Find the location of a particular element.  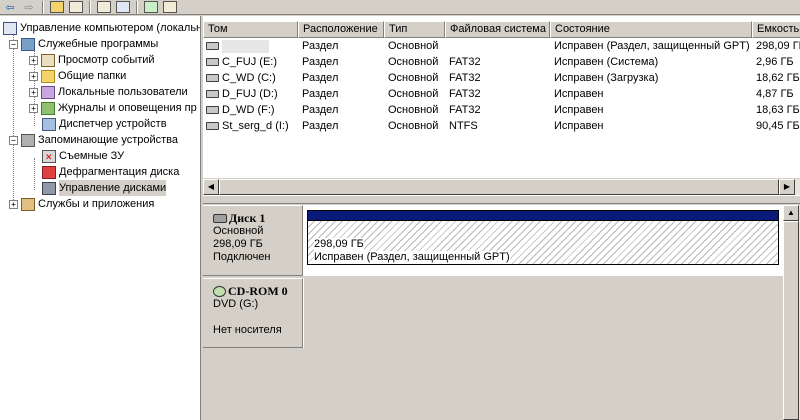

tree-item-removable-storage: Съемные ЗУ is located at coordinates (83, 156).